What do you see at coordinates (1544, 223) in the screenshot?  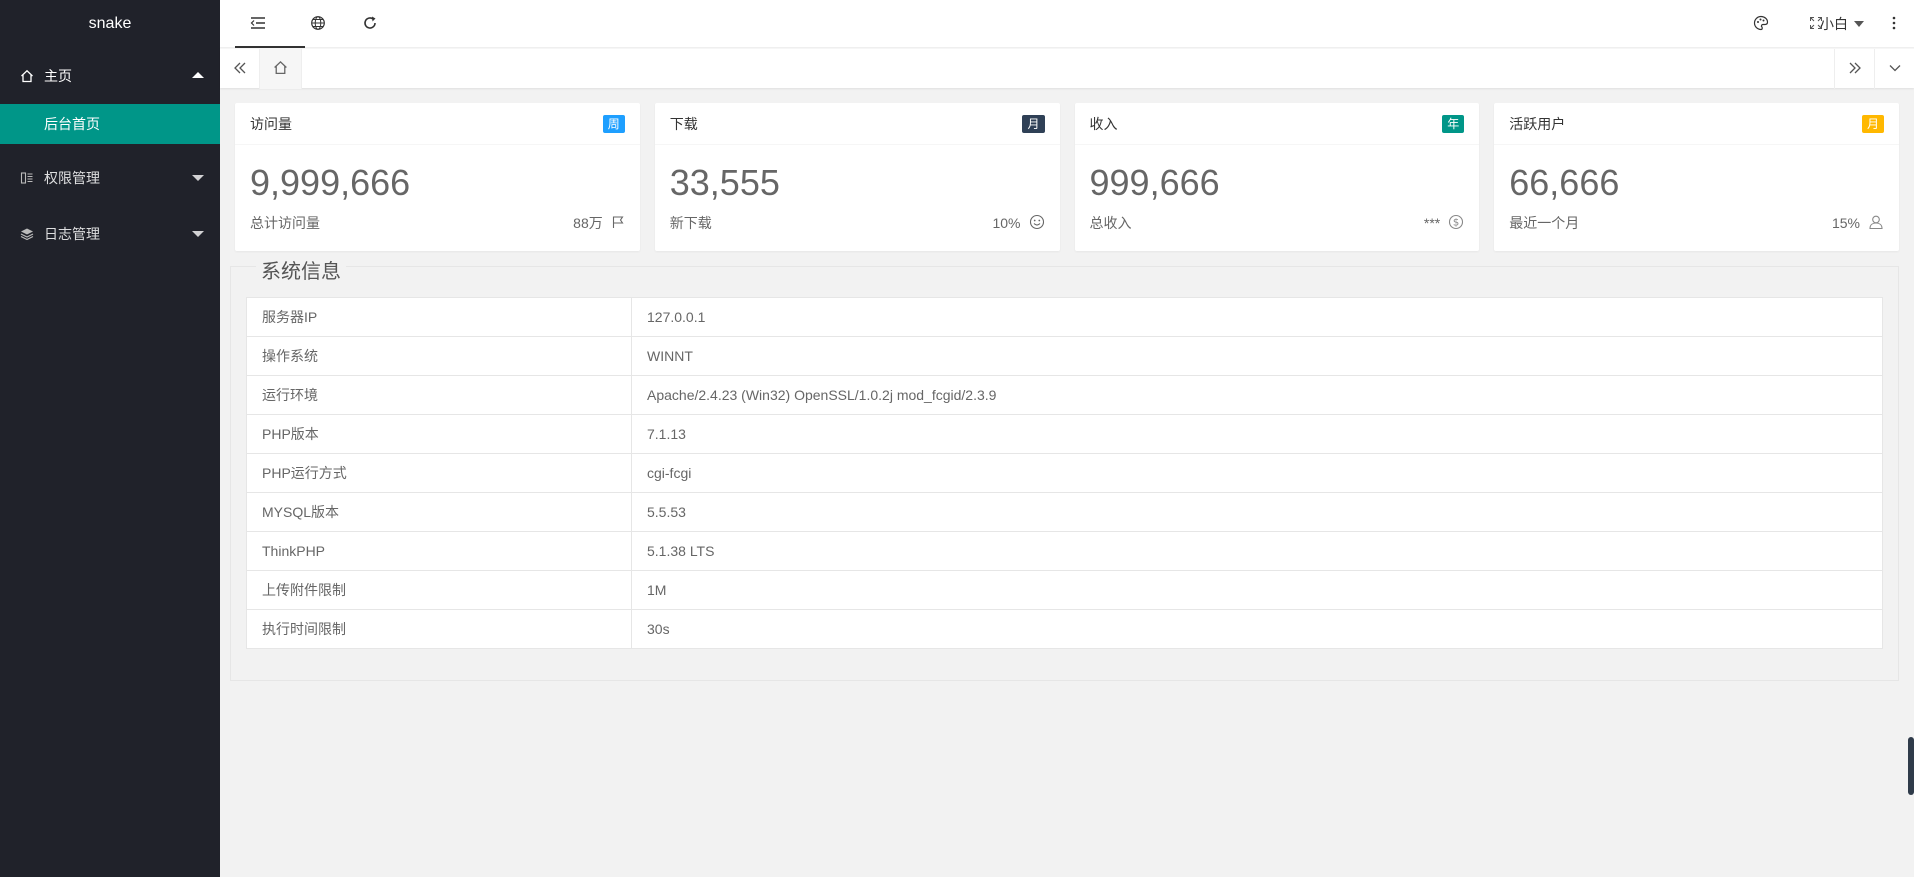 I see `card-label: 最近一个月` at bounding box center [1544, 223].